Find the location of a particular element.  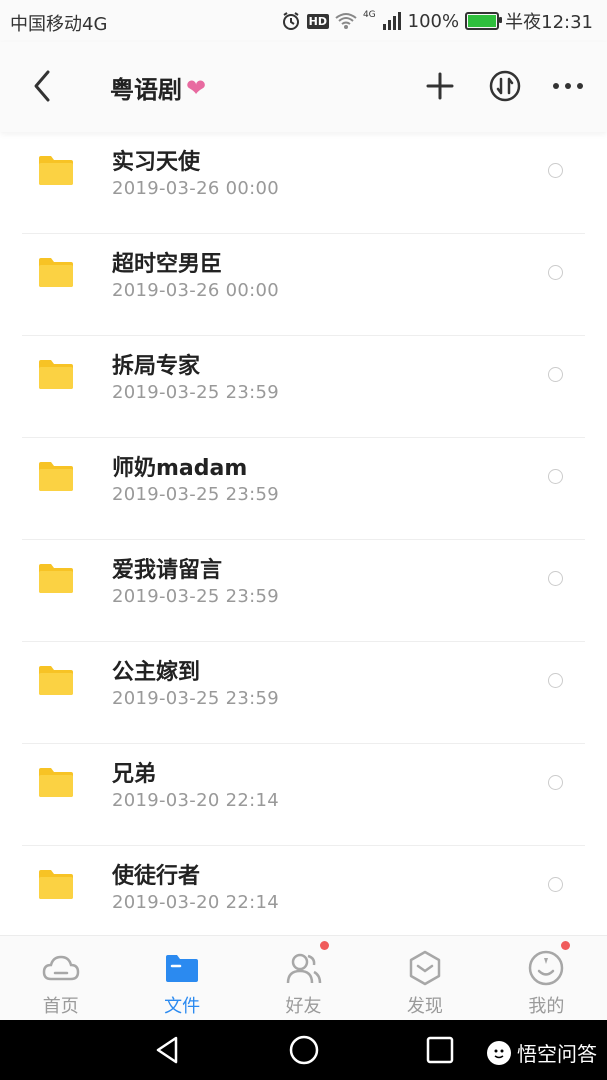

nav-recents-button is located at coordinates (440, 1050).